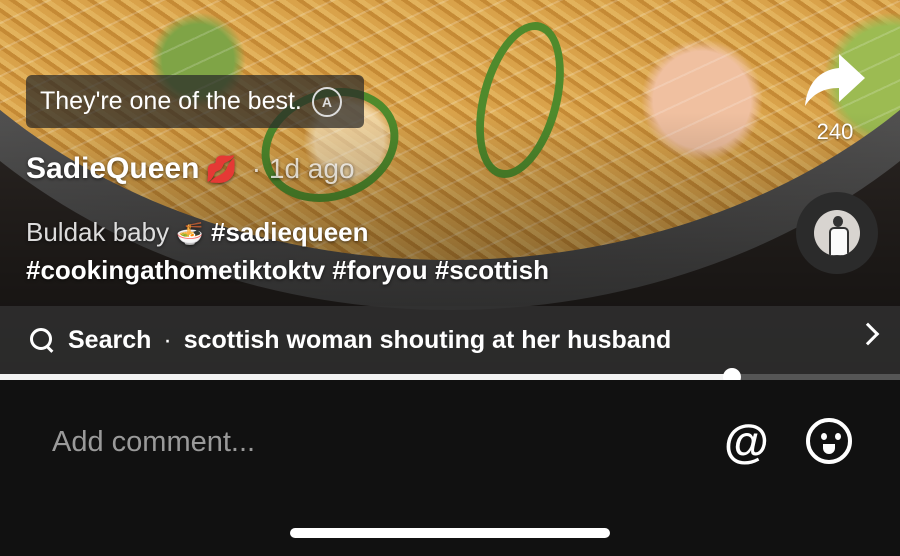 This screenshot has height=556, width=900. Describe the element at coordinates (42, 340) in the screenshot. I see `search-icon` at that location.